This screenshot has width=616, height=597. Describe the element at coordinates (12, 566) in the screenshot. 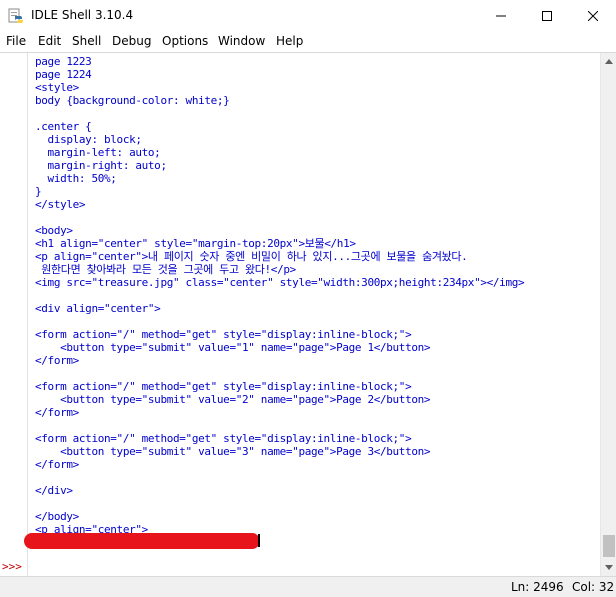

I see `shell-prompt: >>>` at that location.